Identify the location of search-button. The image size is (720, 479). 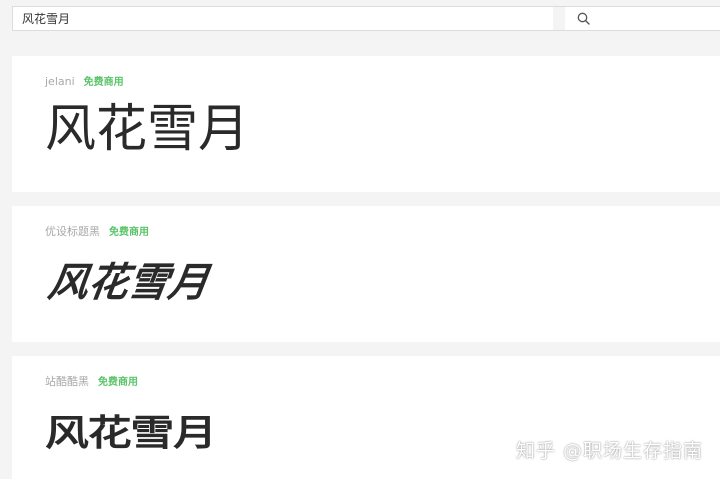
(583, 18).